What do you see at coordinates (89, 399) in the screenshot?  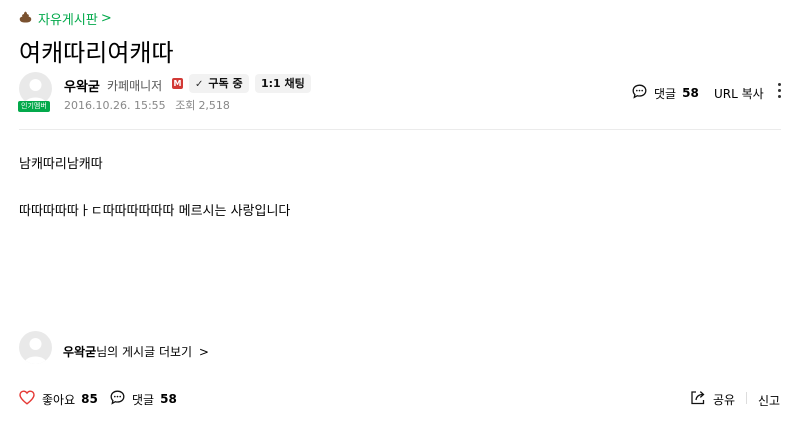 I see `like-count: 85` at bounding box center [89, 399].